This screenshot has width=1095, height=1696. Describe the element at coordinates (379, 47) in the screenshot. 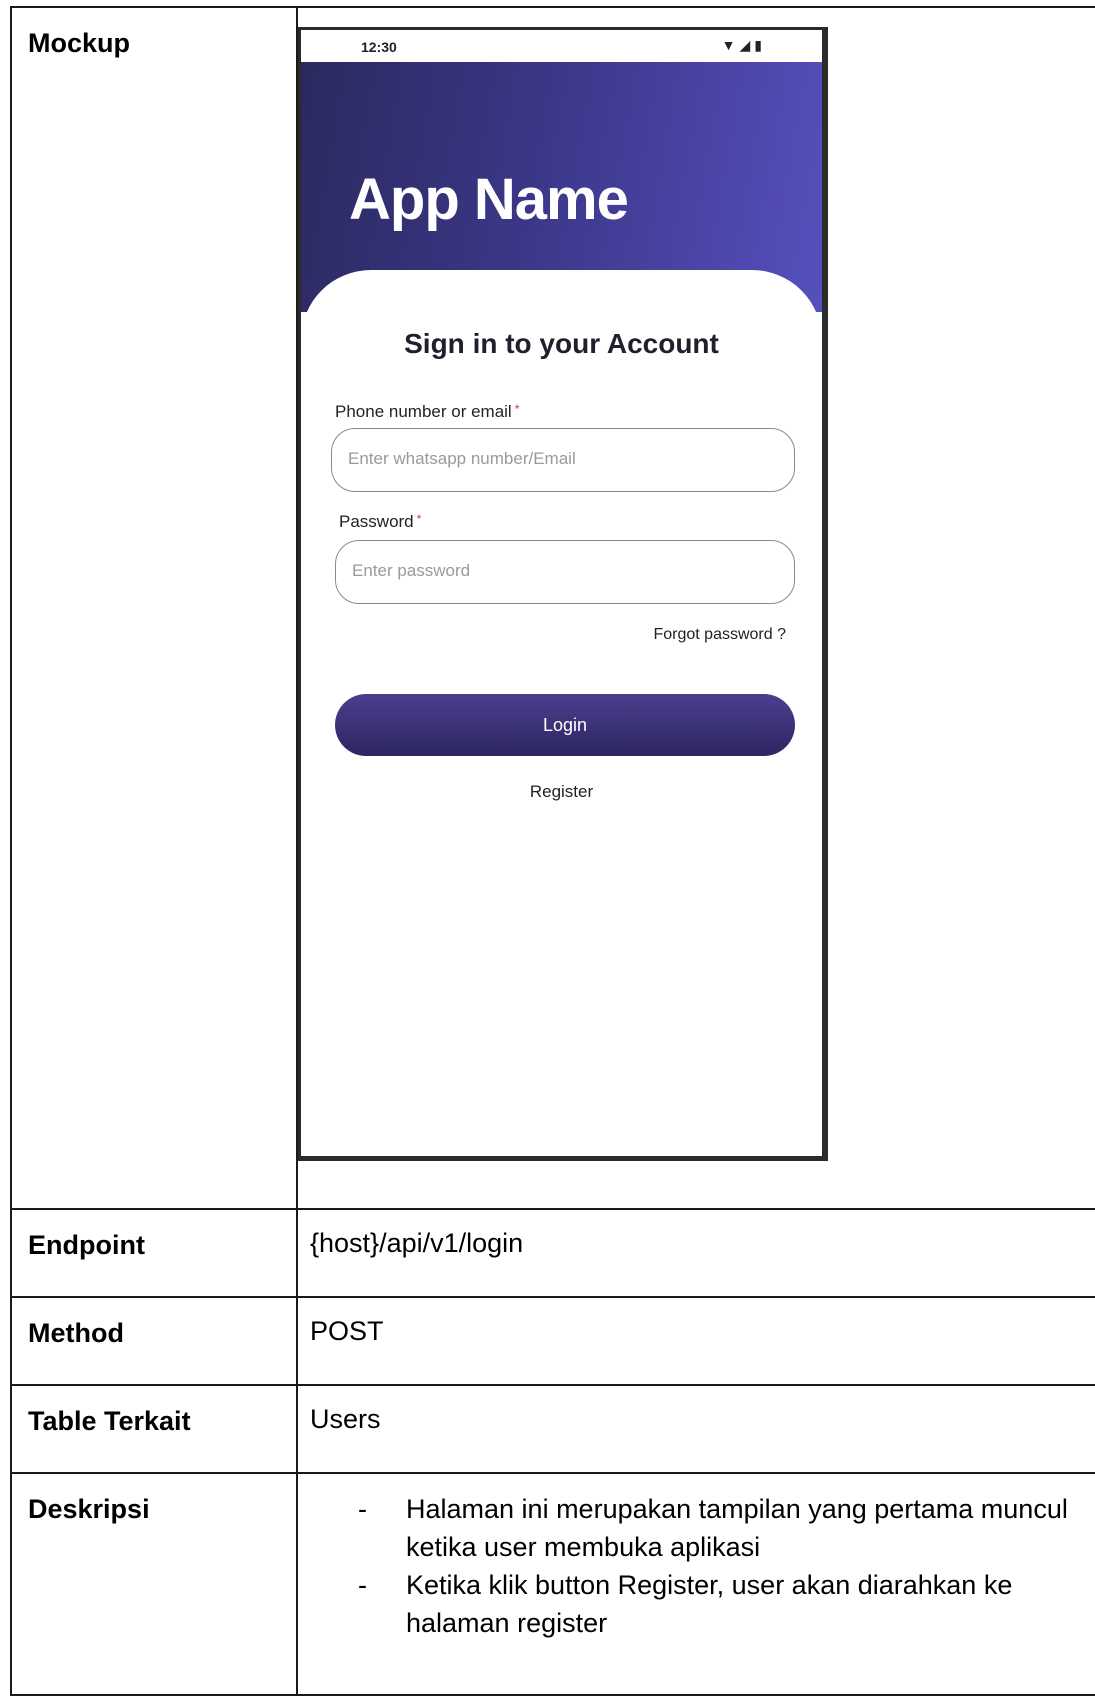

I see `status-time: 12:30` at that location.